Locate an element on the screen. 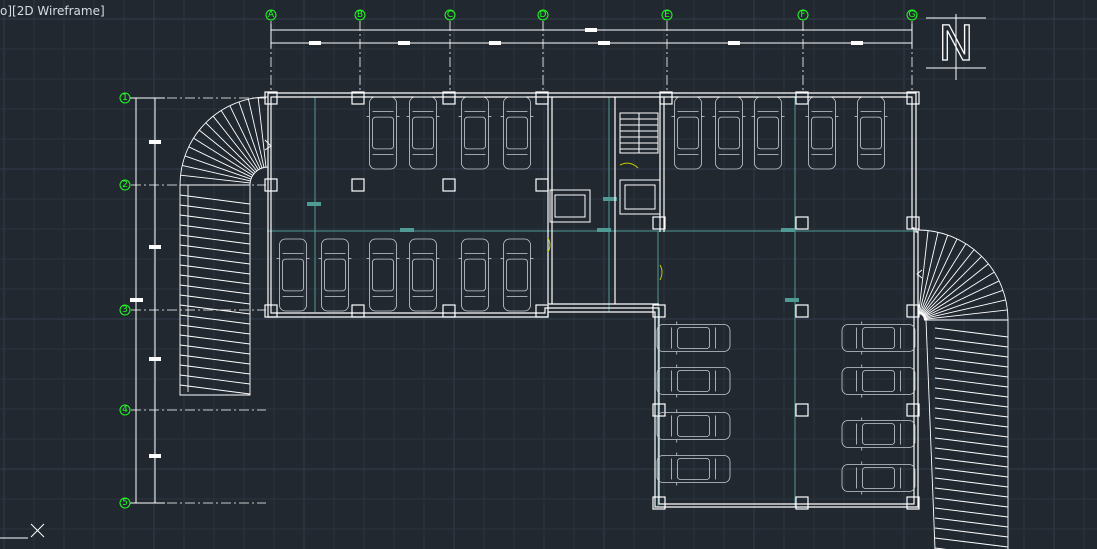 Image resolution: width=1097 pixels, height=549 pixels. grid-bubble-col-label: C is located at coordinates (450, 15).